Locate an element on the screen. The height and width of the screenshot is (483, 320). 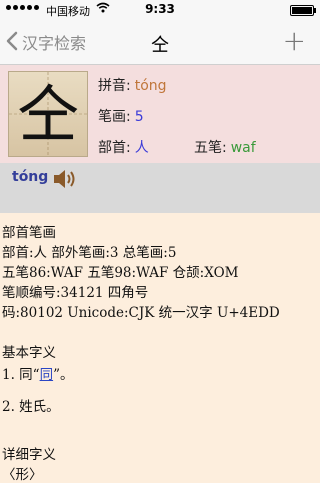
speaker-icon is located at coordinates (65, 181).